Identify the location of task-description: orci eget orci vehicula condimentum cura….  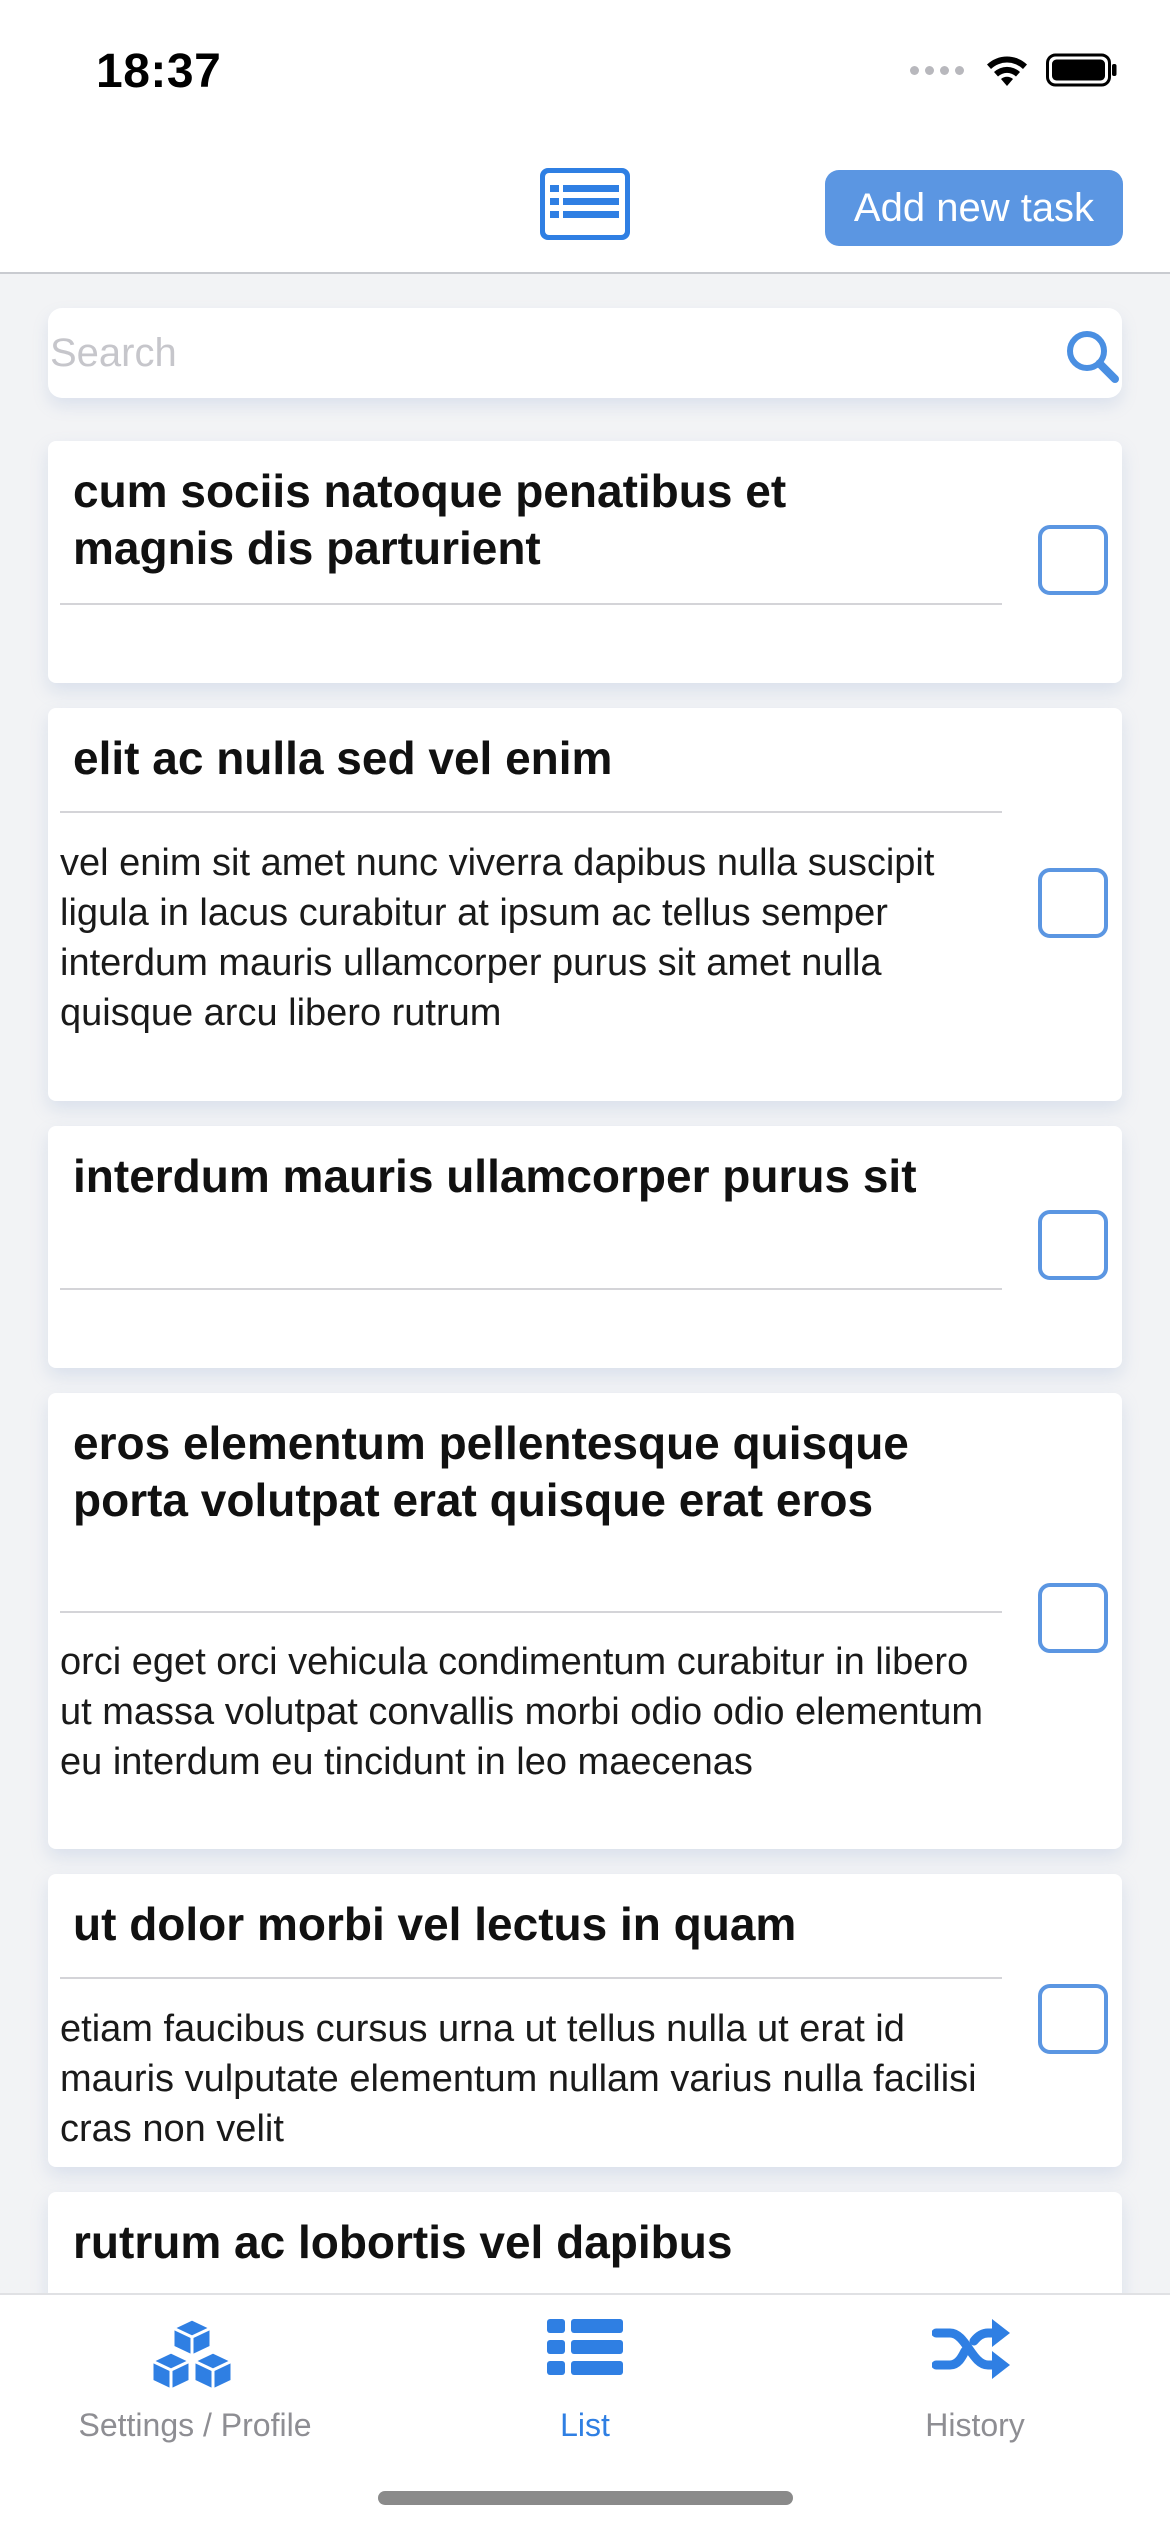
(522, 1712).